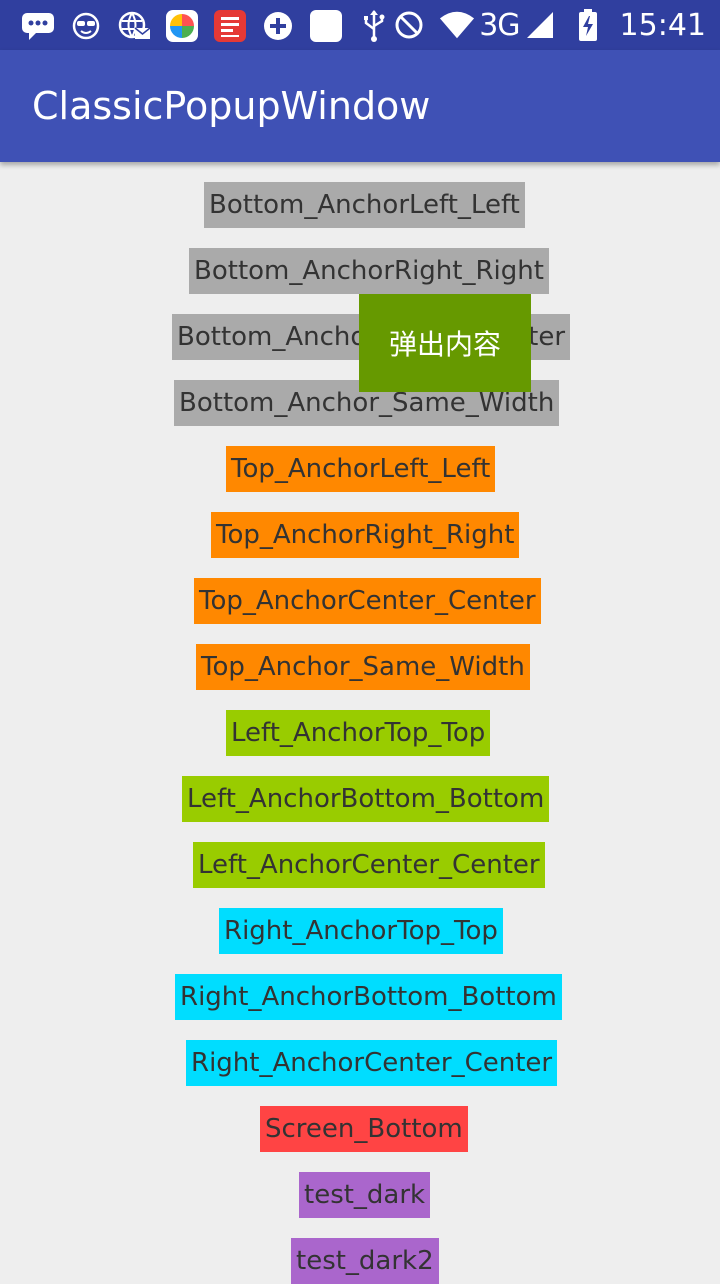 This screenshot has height=1284, width=720. What do you see at coordinates (540, 25) in the screenshot?
I see `signal-strength-icon` at bounding box center [540, 25].